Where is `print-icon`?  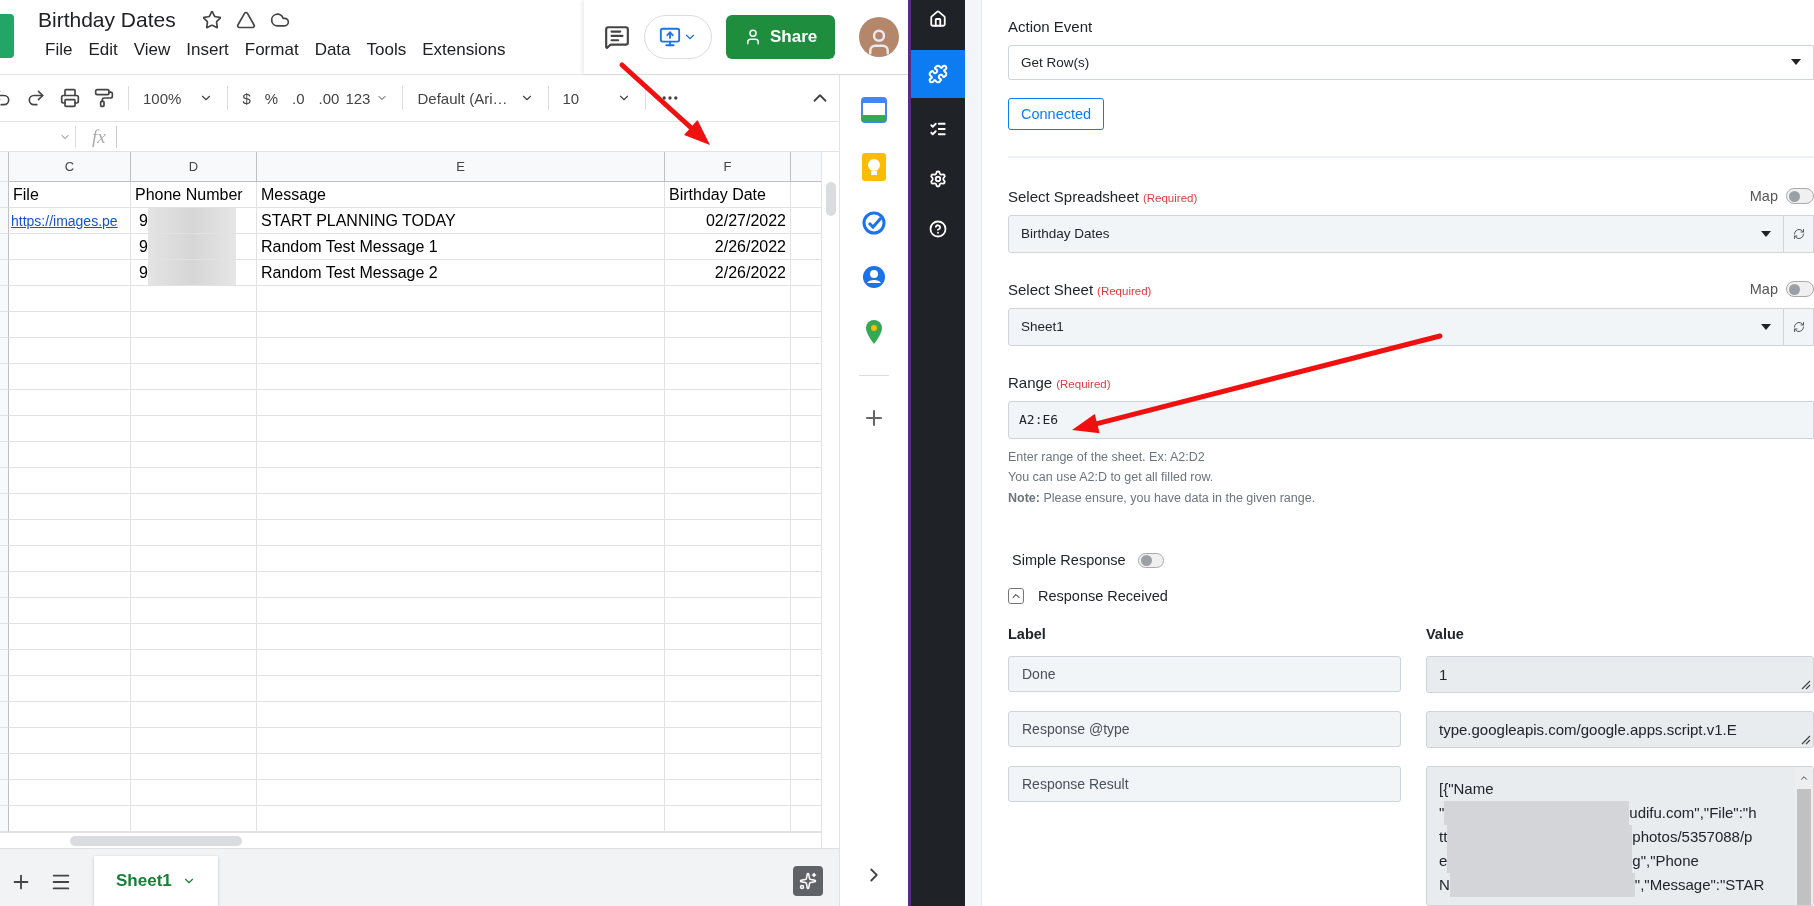
print-icon is located at coordinates (70, 98).